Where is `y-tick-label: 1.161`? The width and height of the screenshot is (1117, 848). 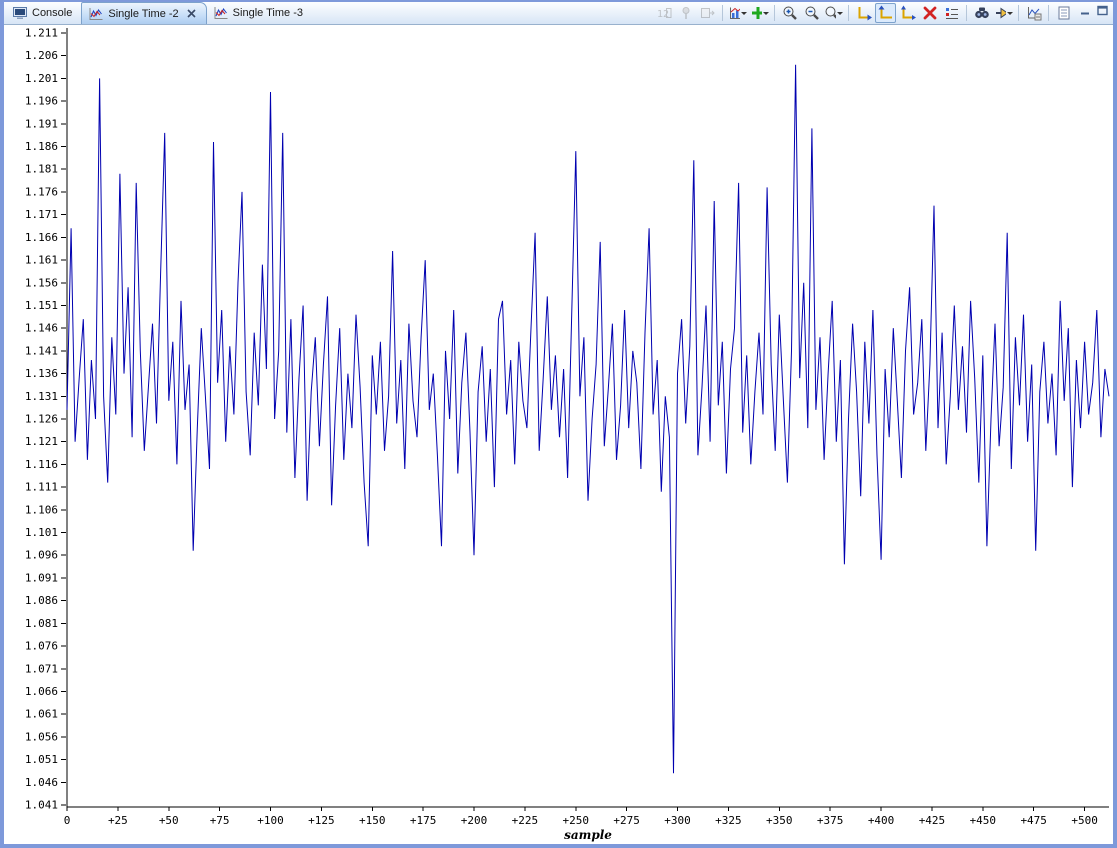
y-tick-label: 1.161 is located at coordinates (41, 260).